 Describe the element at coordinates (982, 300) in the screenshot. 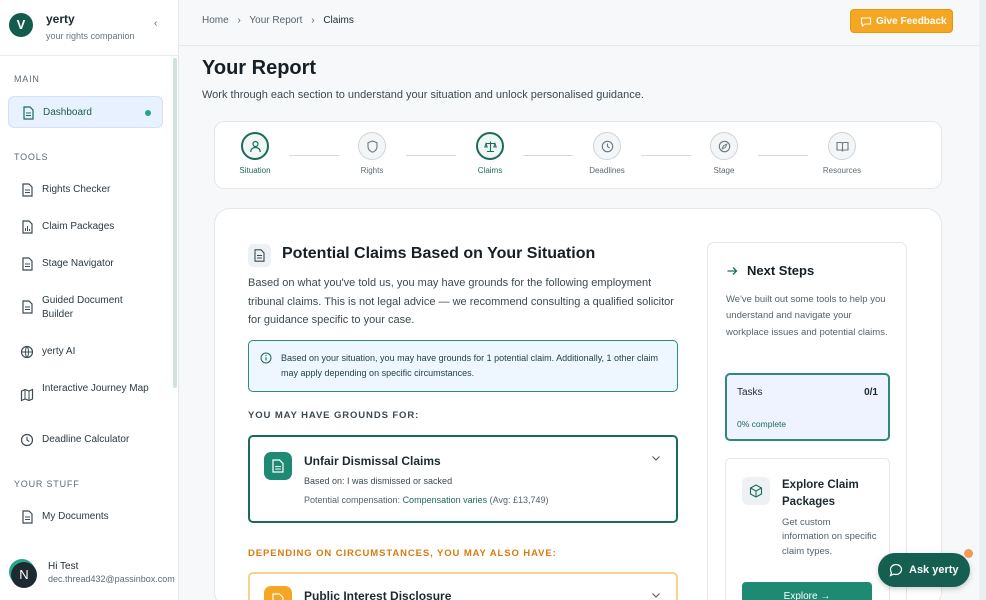

I see `page-scrollbar` at that location.